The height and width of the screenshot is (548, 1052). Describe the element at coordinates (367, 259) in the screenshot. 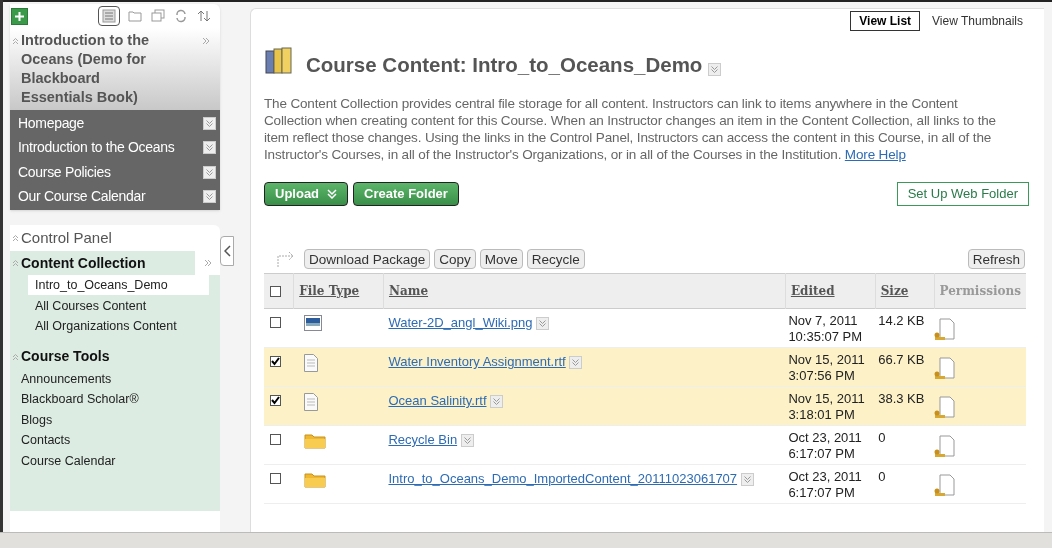

I see `toolbar-button: Download Package` at that location.